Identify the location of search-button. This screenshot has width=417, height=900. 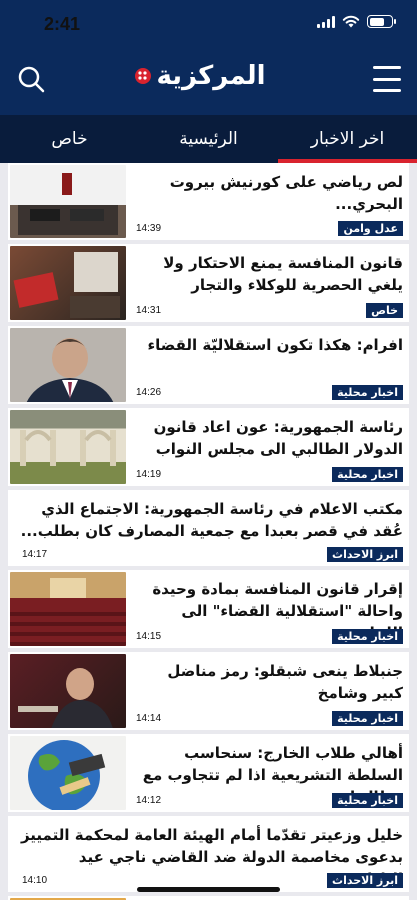
(31, 79).